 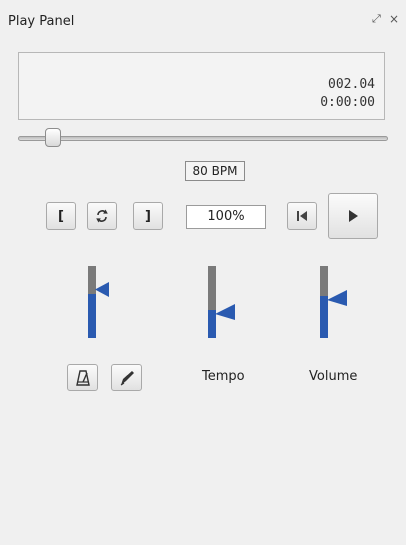 I want to click on loop-out-label: ], so click(x=148, y=216).